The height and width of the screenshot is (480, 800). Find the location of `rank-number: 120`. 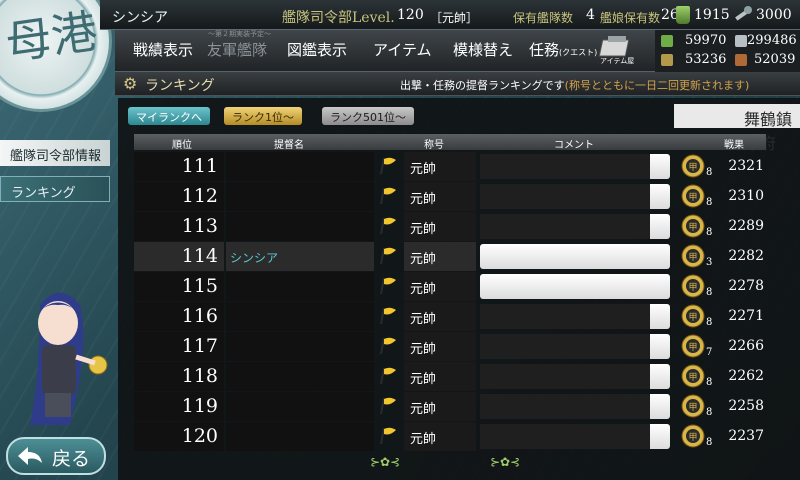

rank-number: 120 is located at coordinates (179, 436).